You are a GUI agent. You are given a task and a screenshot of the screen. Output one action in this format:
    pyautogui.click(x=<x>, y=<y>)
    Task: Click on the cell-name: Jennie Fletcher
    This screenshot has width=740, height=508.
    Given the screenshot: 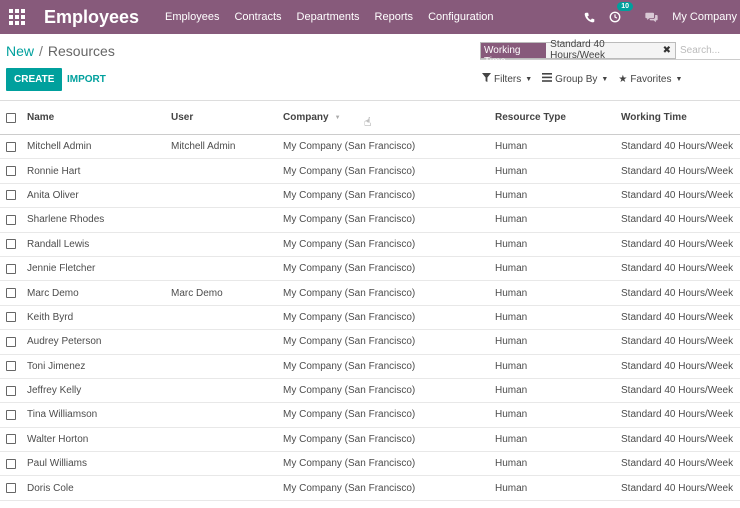 What is the action you would take?
    pyautogui.click(x=61, y=269)
    